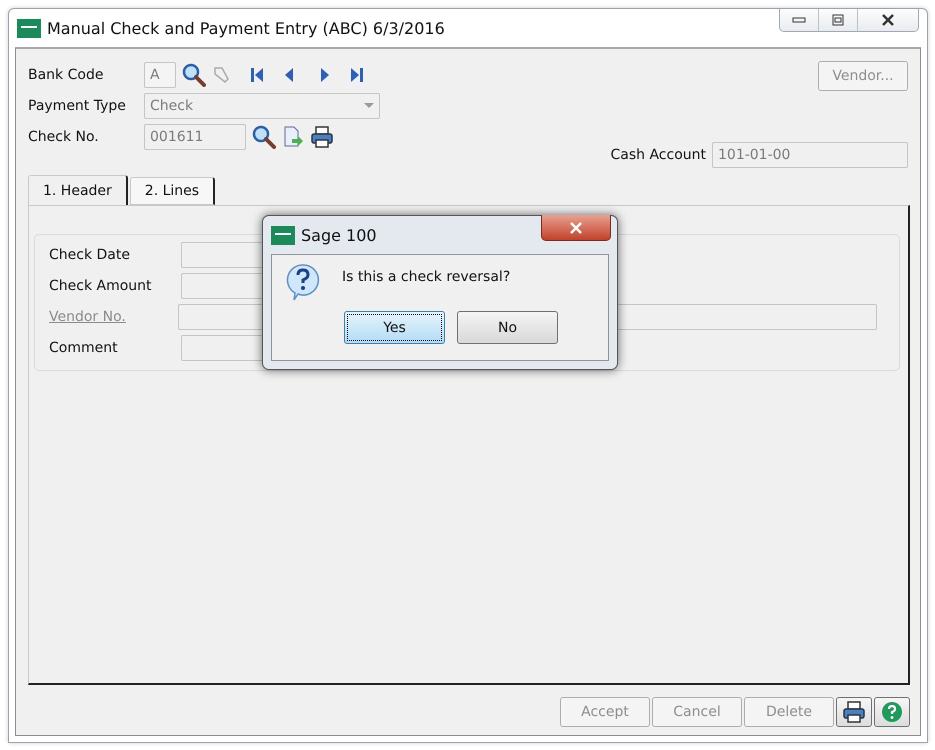  I want to click on field-label: Check Date, so click(90, 255).